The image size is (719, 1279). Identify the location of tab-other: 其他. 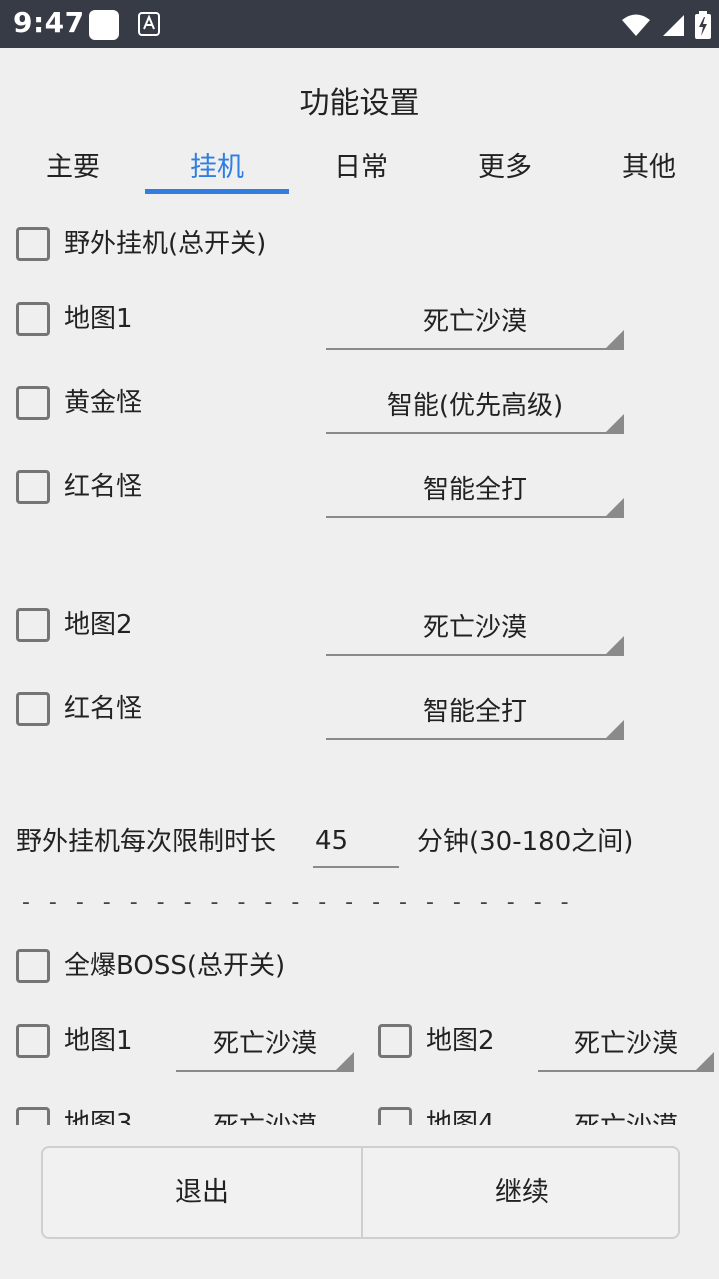
(648, 172).